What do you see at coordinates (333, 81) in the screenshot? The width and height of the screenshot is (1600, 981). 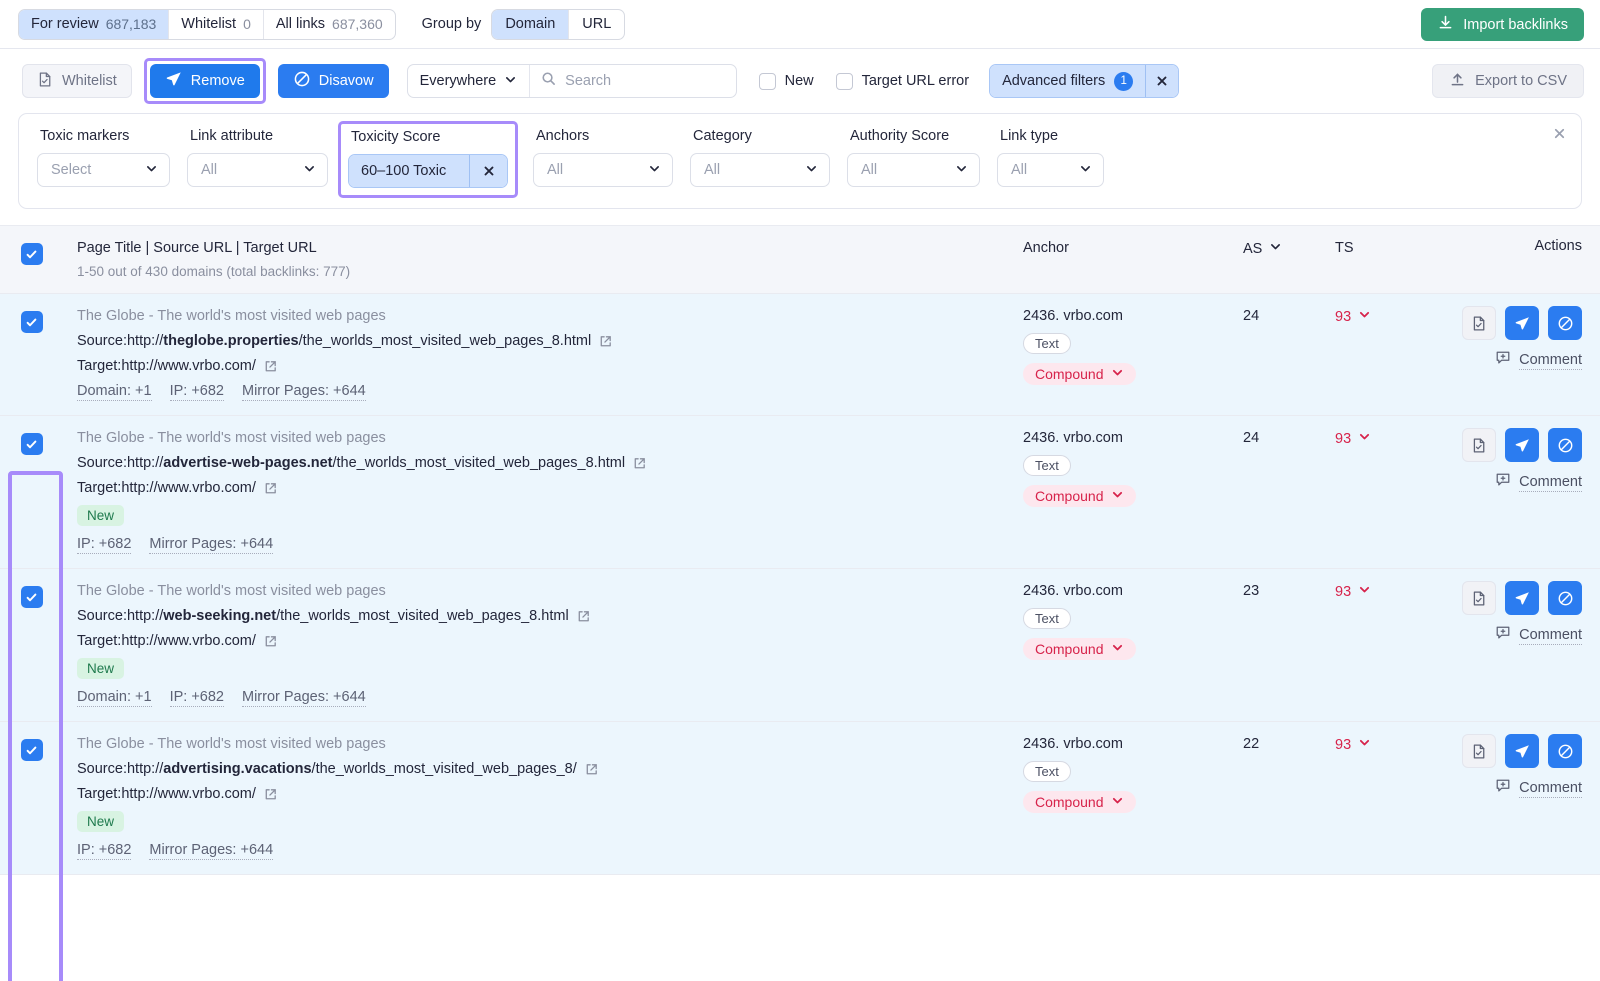 I see `disavow-button: Disavow` at bounding box center [333, 81].